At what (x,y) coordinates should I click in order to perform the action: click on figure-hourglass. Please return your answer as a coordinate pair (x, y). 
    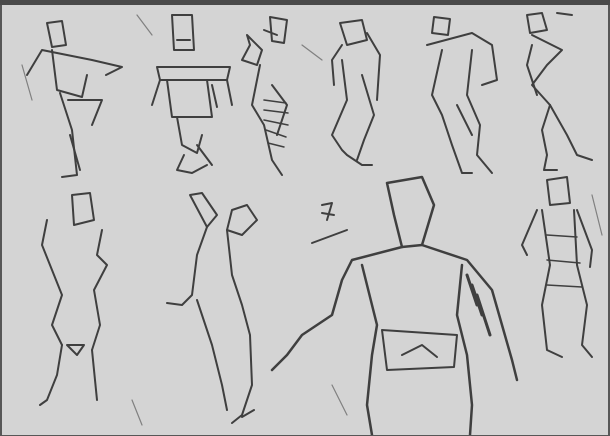
    Looking at the image, I should click on (73, 299).